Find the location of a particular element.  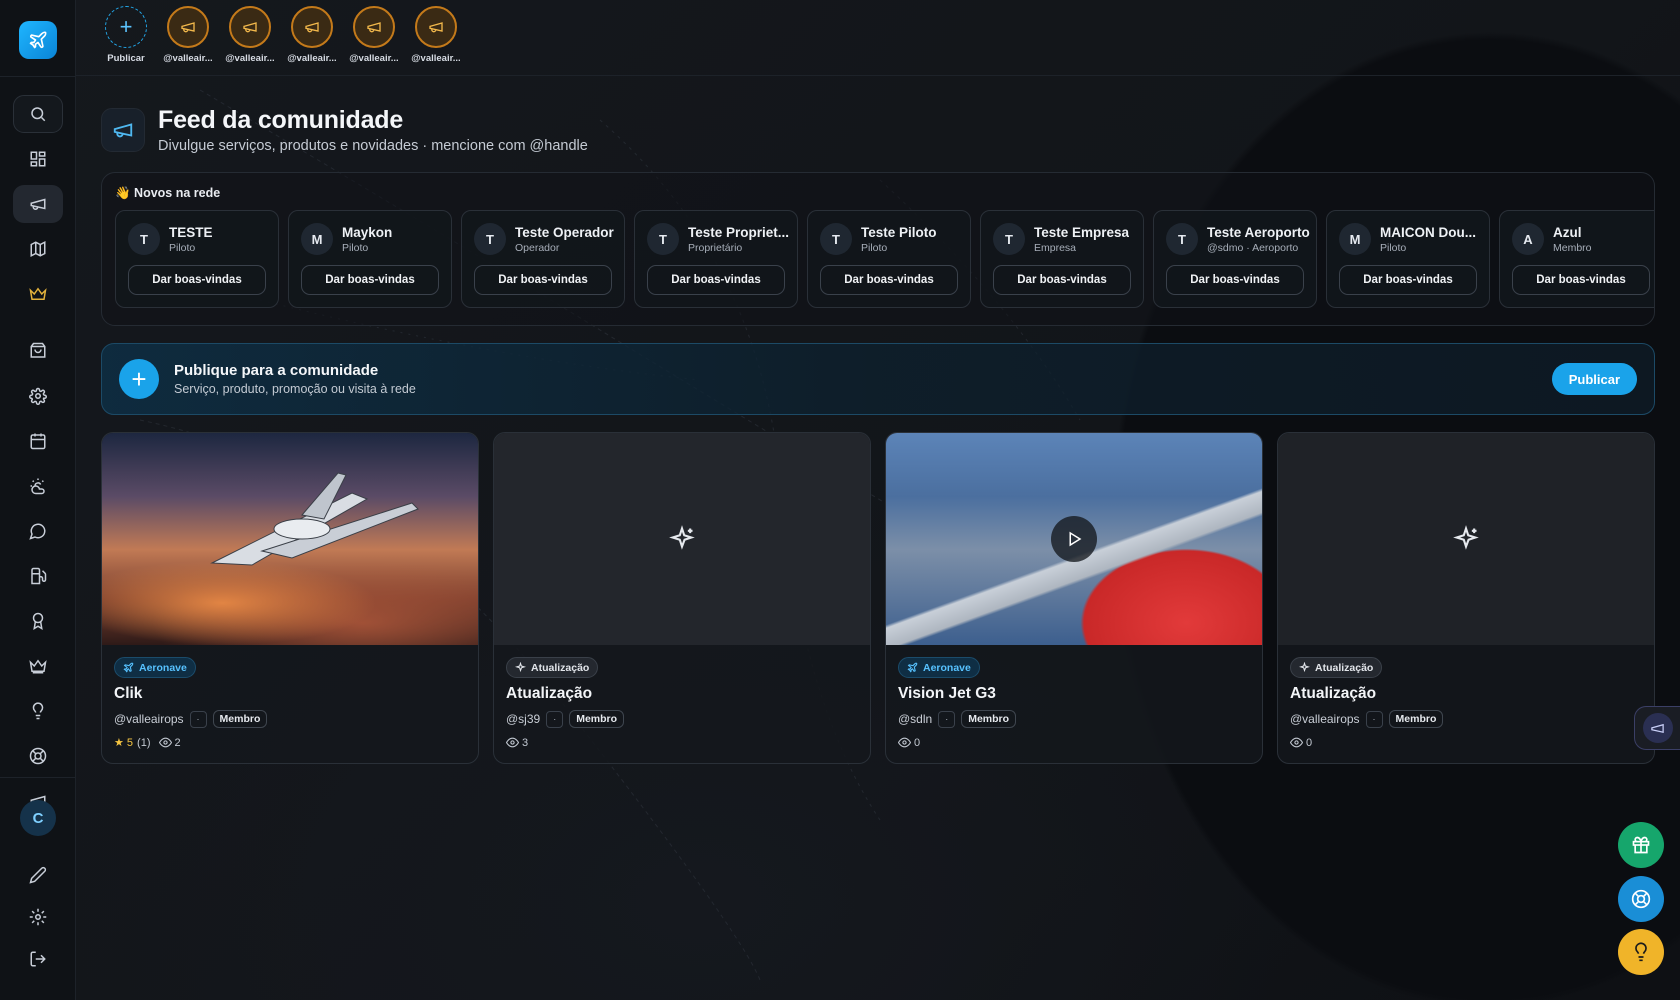

author-handle: @sj39 is located at coordinates (523, 719).